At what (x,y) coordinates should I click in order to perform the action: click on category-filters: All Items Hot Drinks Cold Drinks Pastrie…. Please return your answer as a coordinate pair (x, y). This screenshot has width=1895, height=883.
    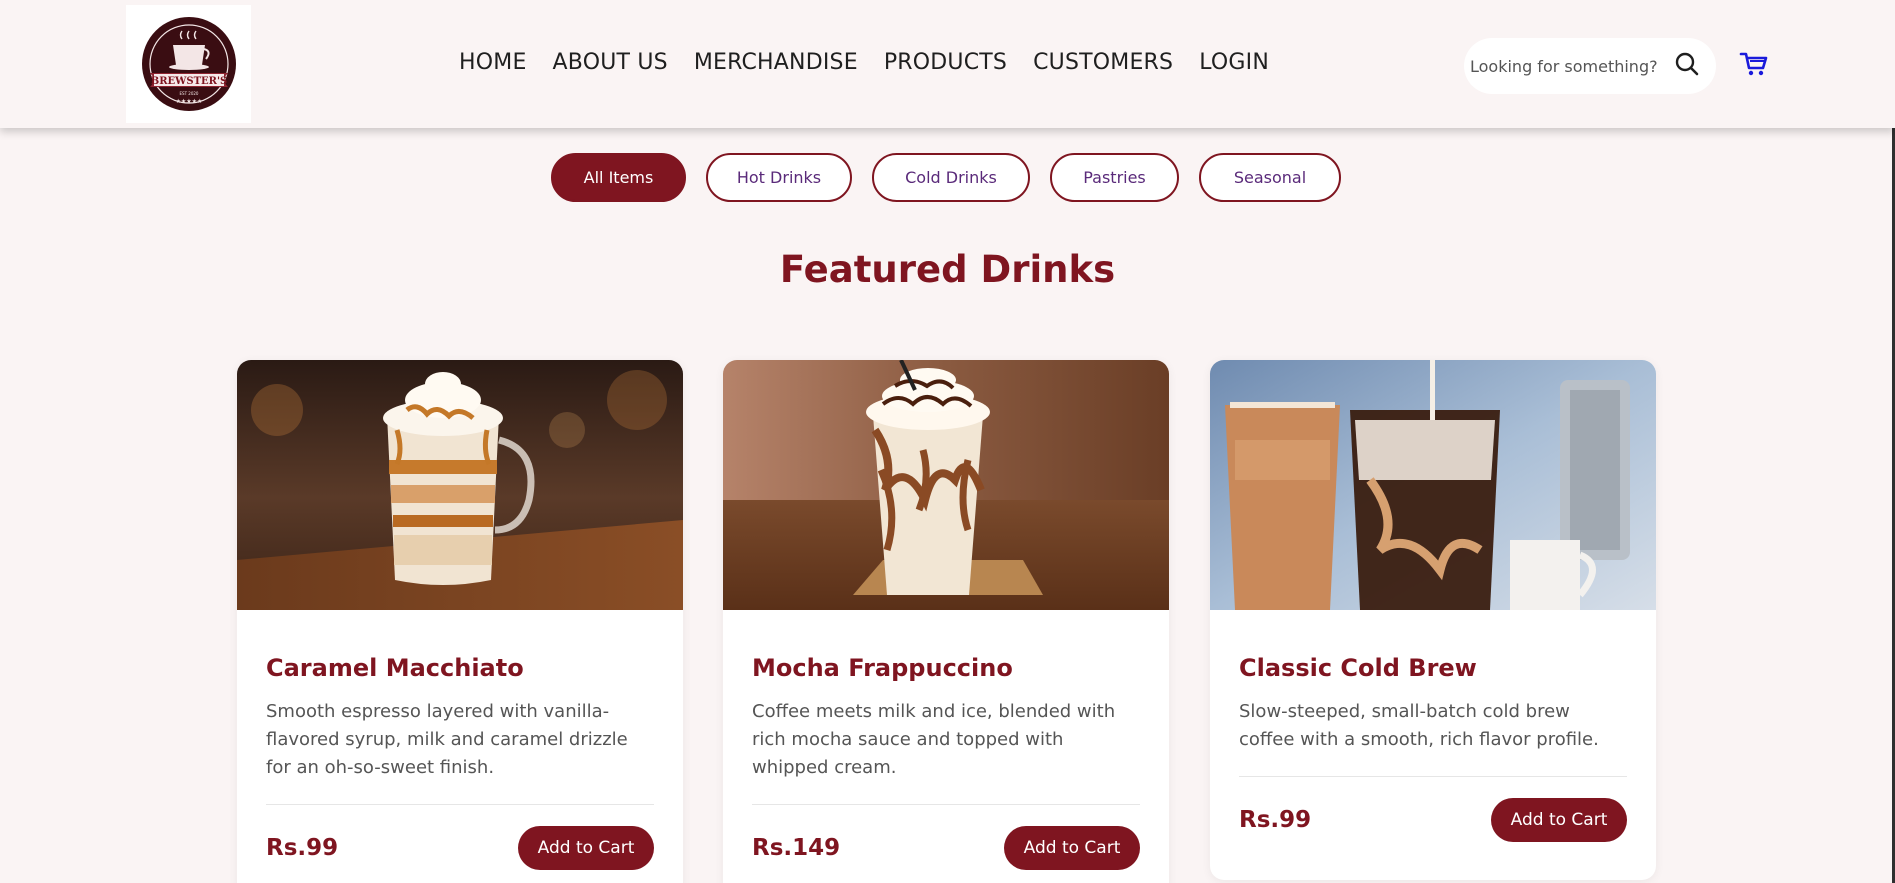
    Looking at the image, I should click on (946, 177).